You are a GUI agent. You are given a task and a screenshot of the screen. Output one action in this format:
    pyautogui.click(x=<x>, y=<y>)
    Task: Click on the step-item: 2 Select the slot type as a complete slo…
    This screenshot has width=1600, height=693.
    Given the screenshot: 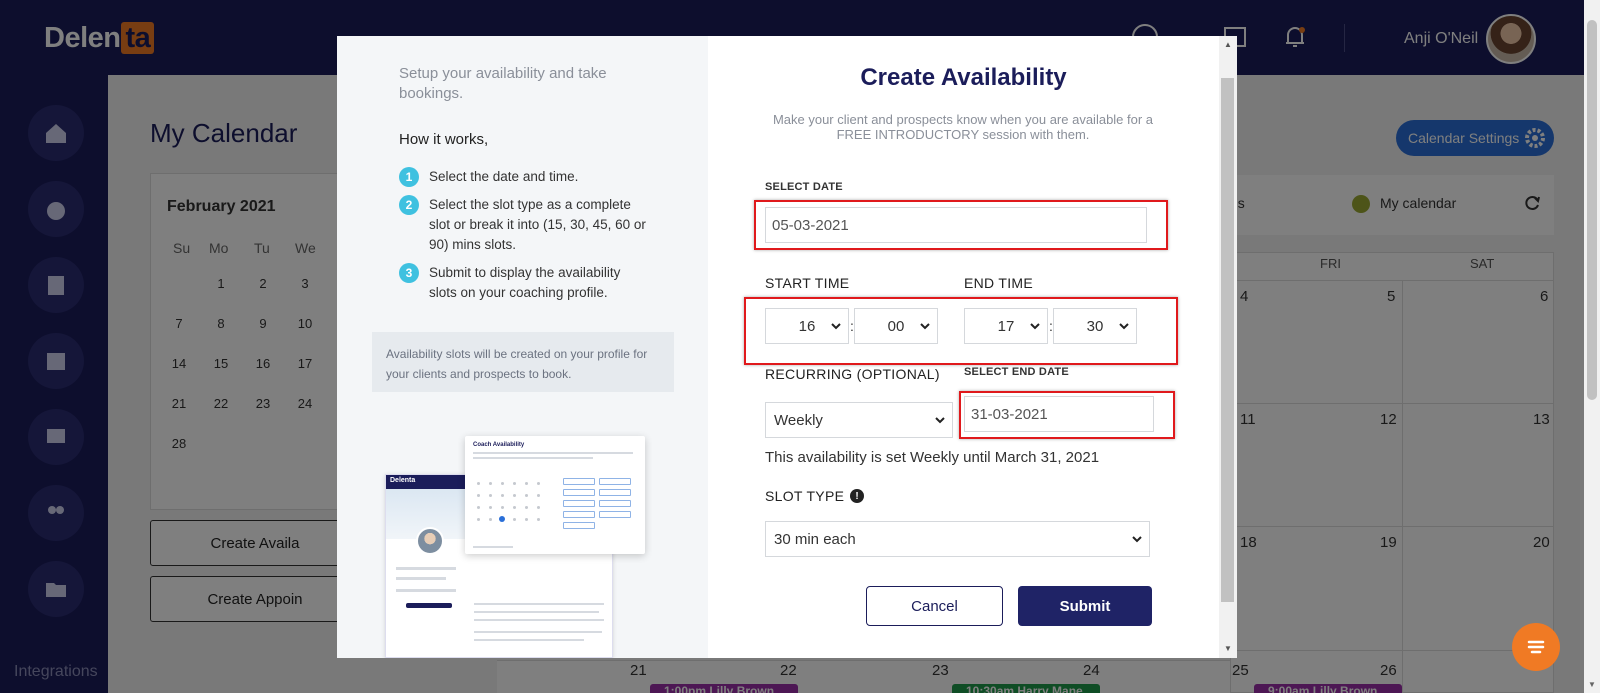 What is the action you would take?
    pyautogui.click(x=524, y=225)
    